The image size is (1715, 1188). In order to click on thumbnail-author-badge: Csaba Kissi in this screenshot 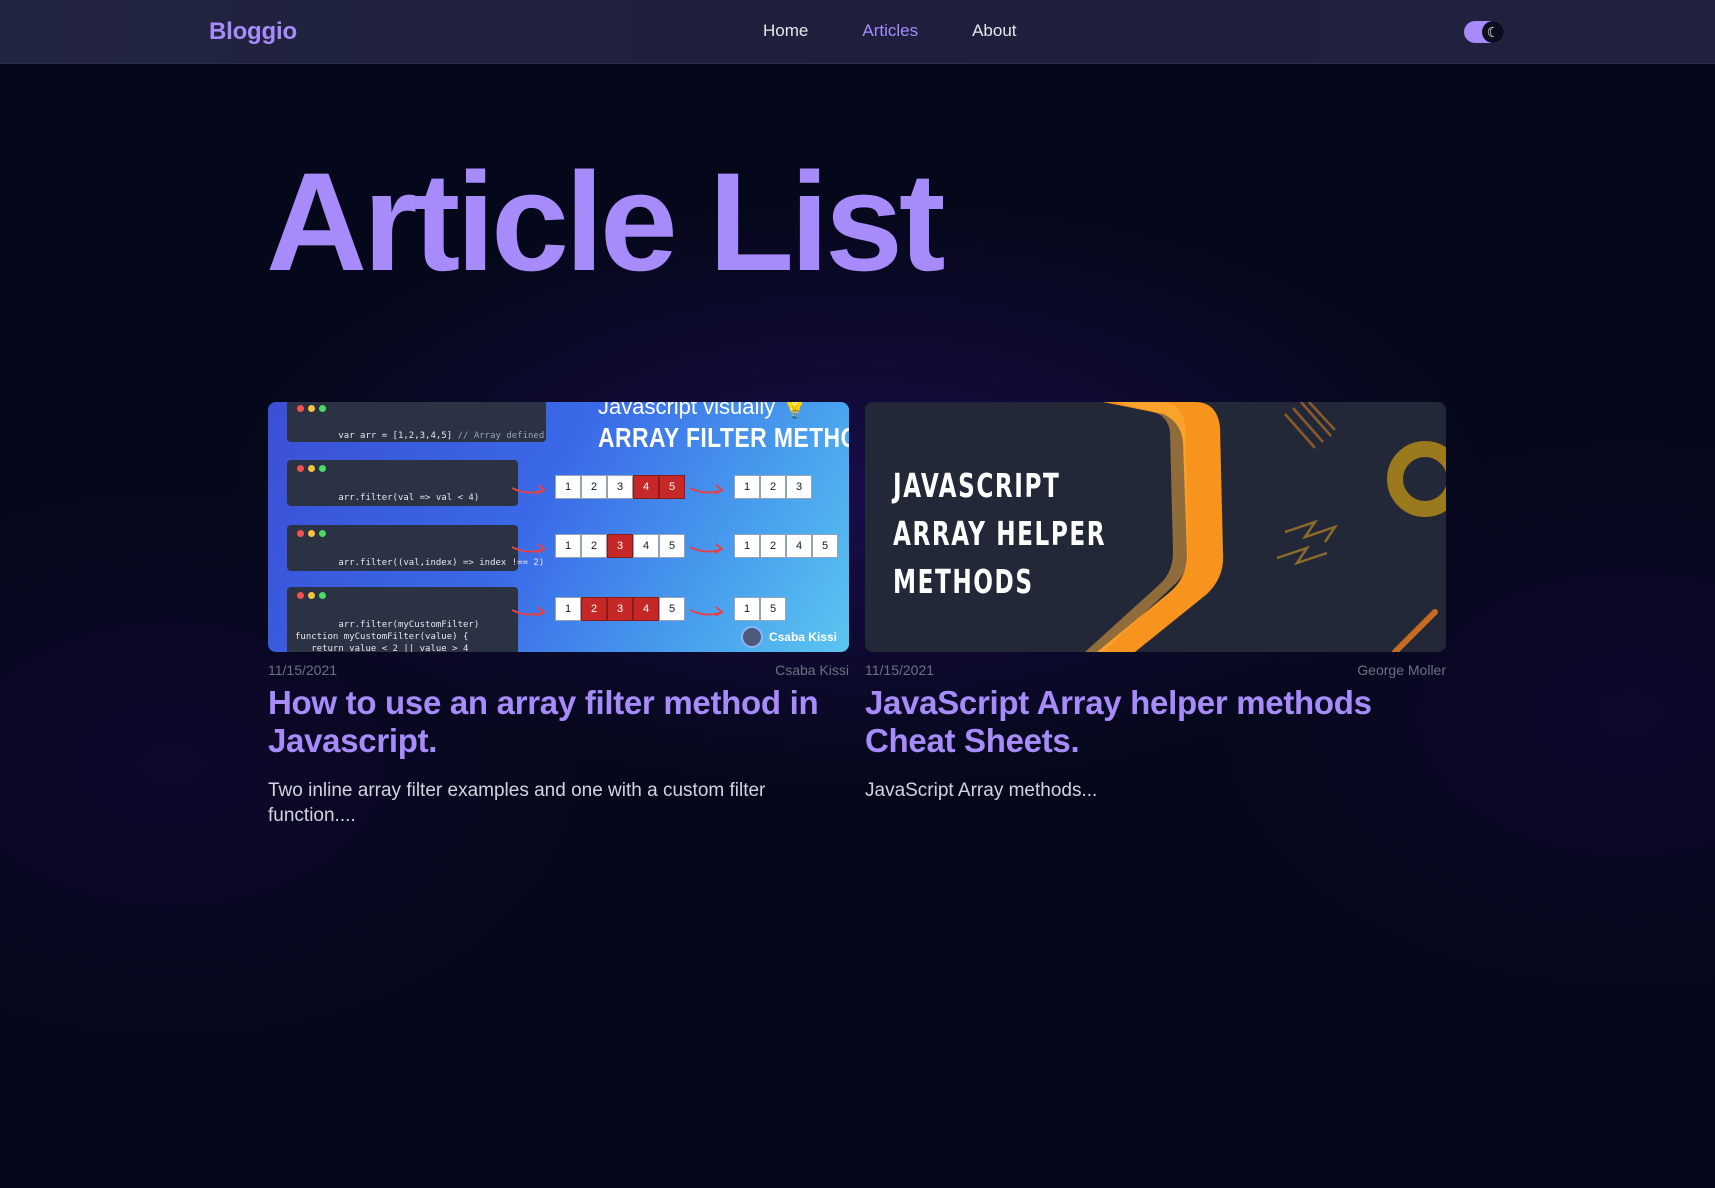, I will do `click(788, 637)`.